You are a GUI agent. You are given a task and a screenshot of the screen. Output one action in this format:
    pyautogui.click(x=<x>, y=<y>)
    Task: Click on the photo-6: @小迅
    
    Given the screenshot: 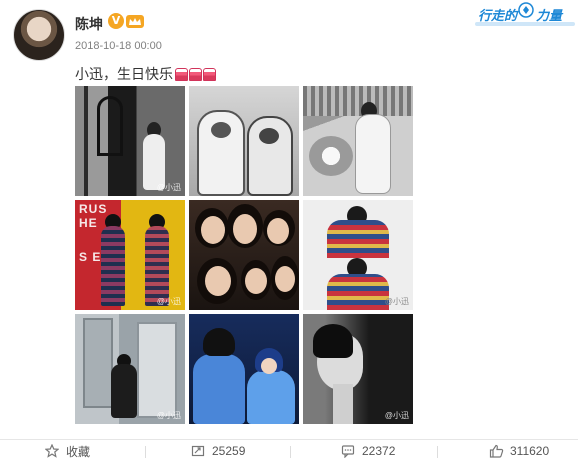 What is the action you would take?
    pyautogui.click(x=358, y=255)
    